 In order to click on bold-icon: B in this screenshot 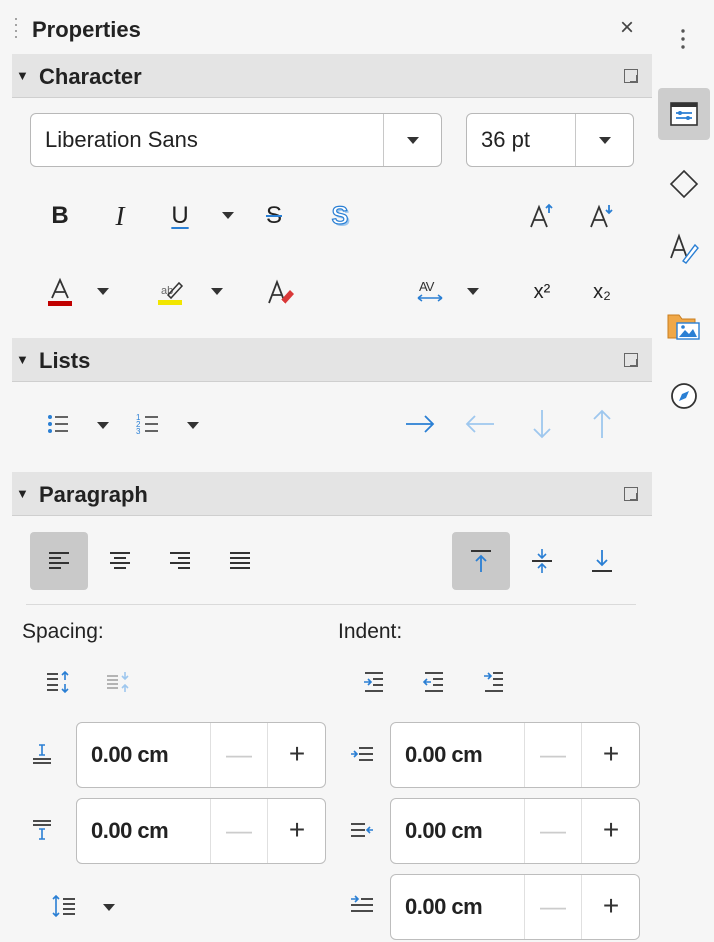, I will do `click(60, 215)`.